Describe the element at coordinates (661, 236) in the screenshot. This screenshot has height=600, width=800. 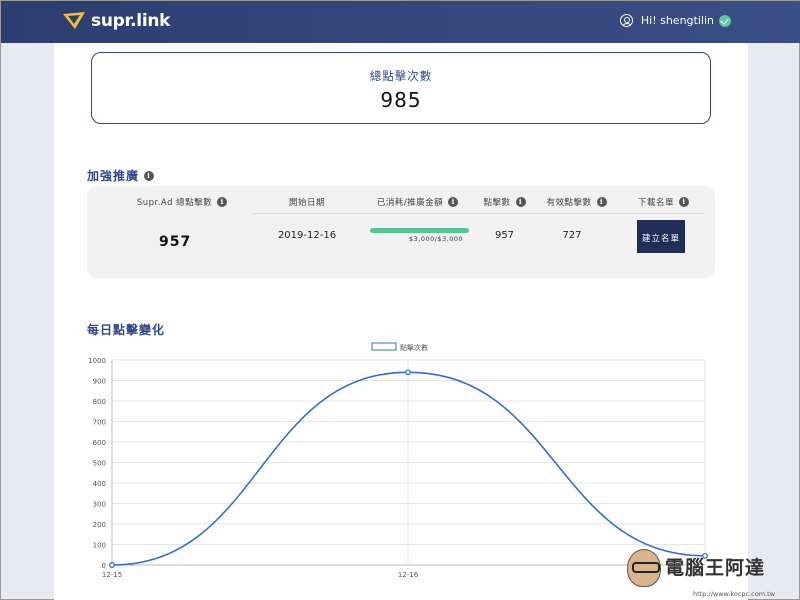
I see `build-list-button: 建立名單` at that location.